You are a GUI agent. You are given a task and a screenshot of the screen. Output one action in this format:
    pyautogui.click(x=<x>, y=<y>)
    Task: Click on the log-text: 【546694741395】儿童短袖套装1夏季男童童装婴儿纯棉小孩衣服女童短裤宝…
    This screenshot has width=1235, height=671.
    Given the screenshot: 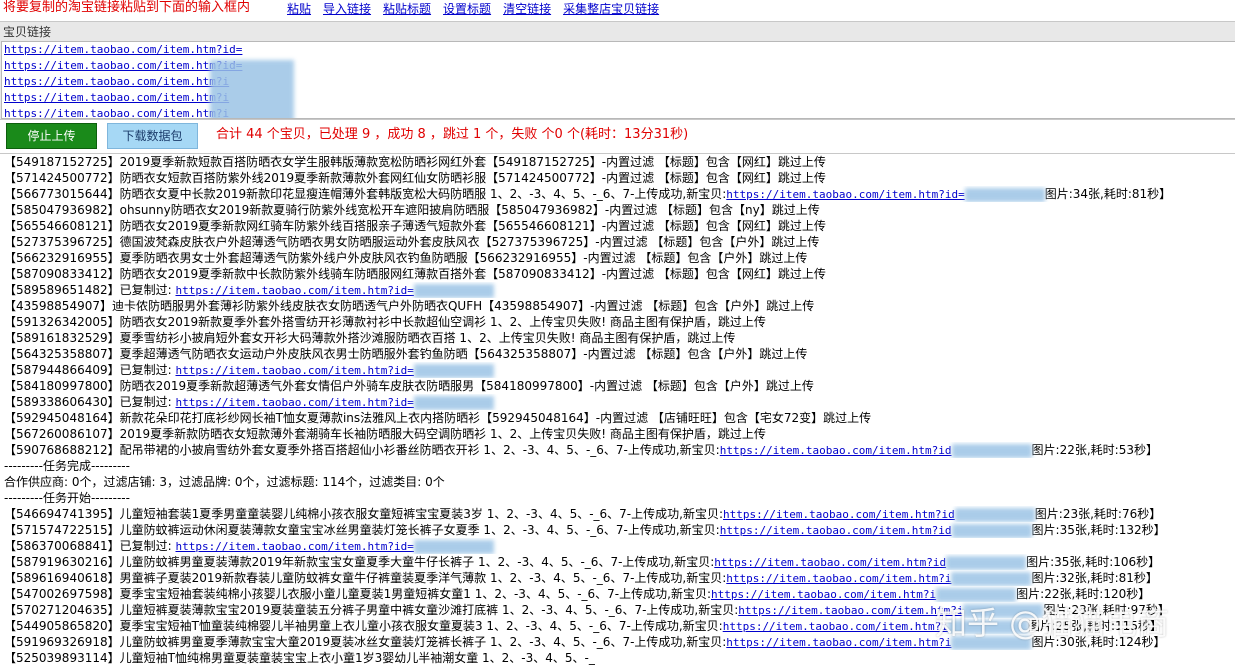 What is the action you would take?
    pyautogui.click(x=363, y=514)
    